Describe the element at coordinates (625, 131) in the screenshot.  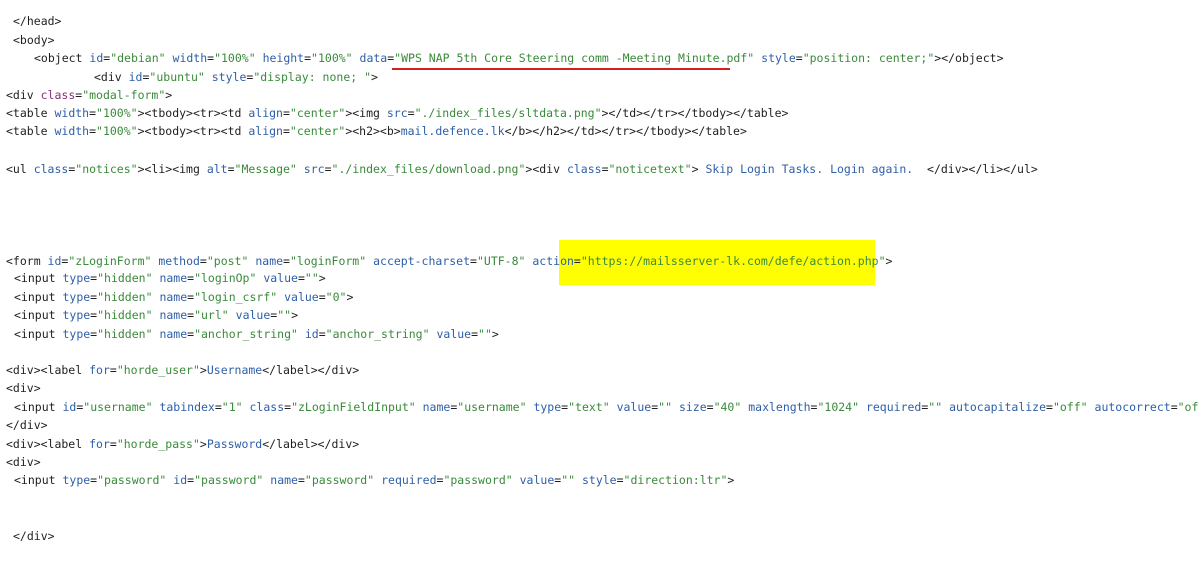
I see `code-tag-token: </b></h2></td></tr></tbody></table>` at that location.